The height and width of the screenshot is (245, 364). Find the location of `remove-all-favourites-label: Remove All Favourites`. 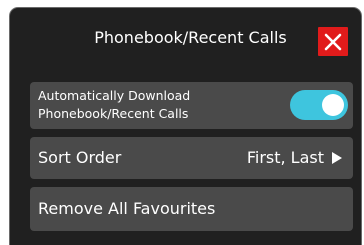

remove-all-favourites-label: Remove All Favourites is located at coordinates (127, 208).